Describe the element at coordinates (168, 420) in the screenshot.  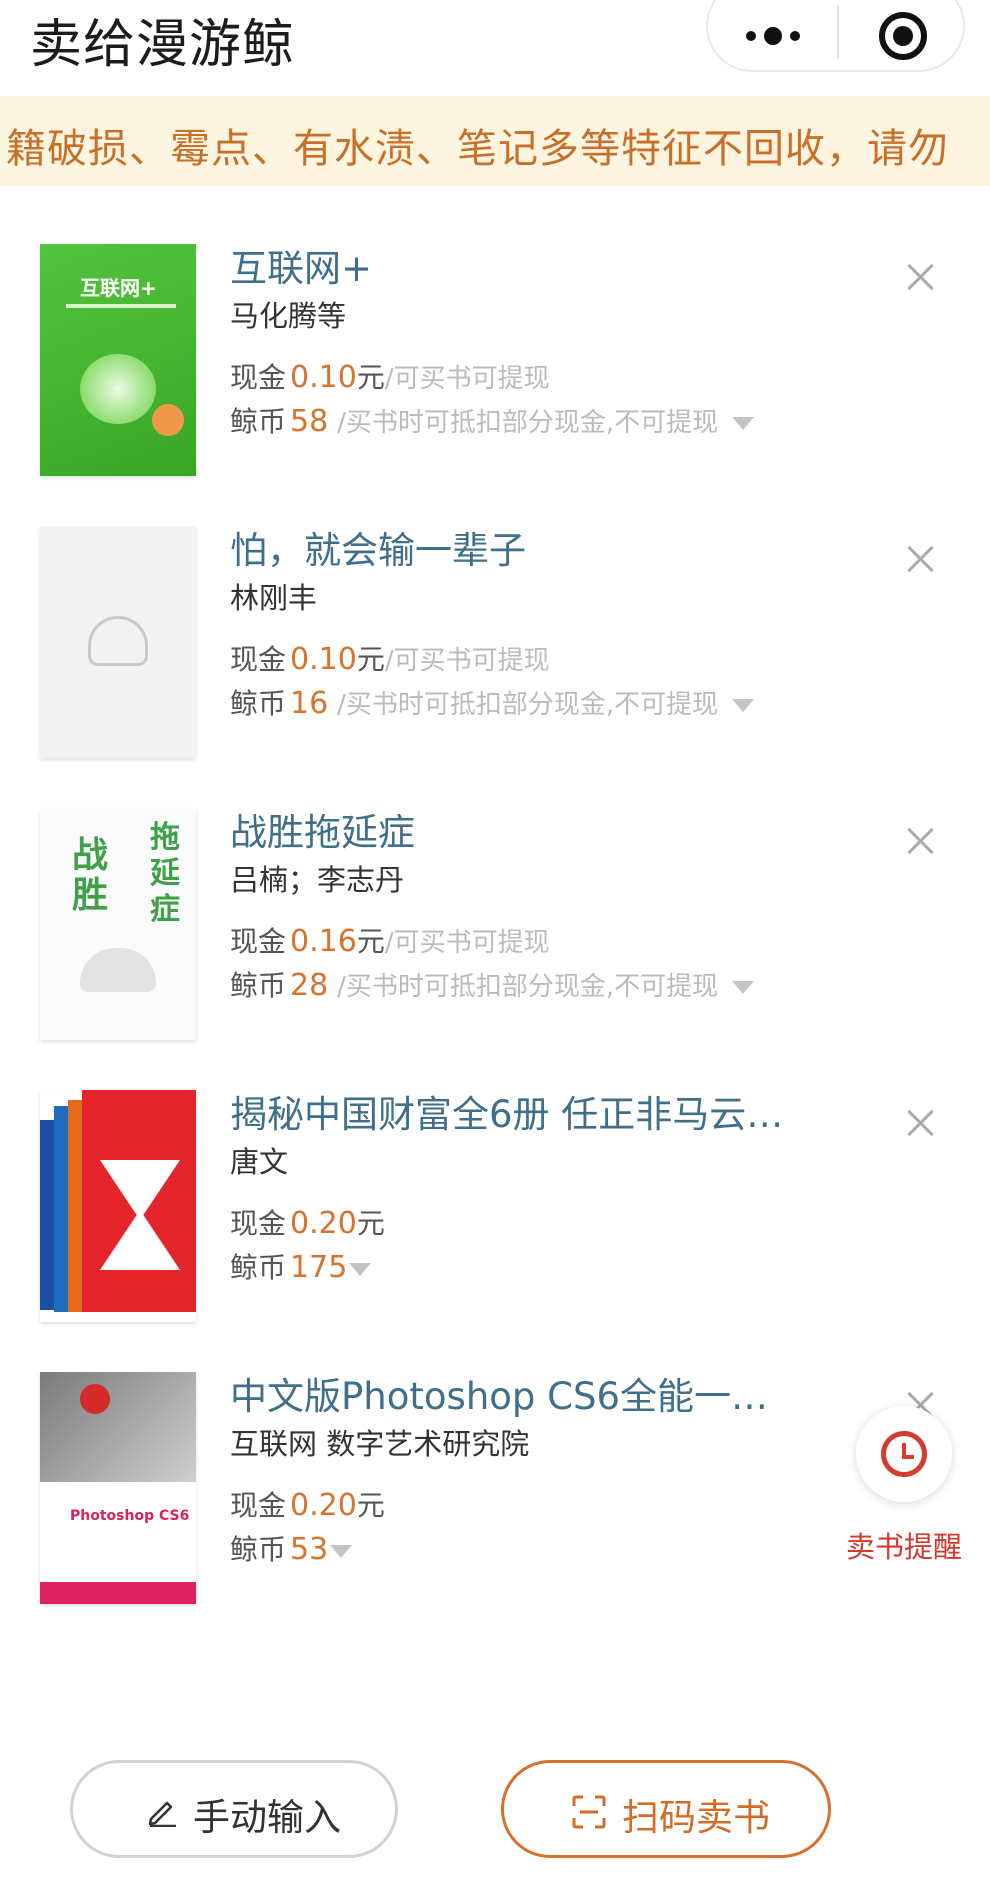
I see `cover-badge` at that location.